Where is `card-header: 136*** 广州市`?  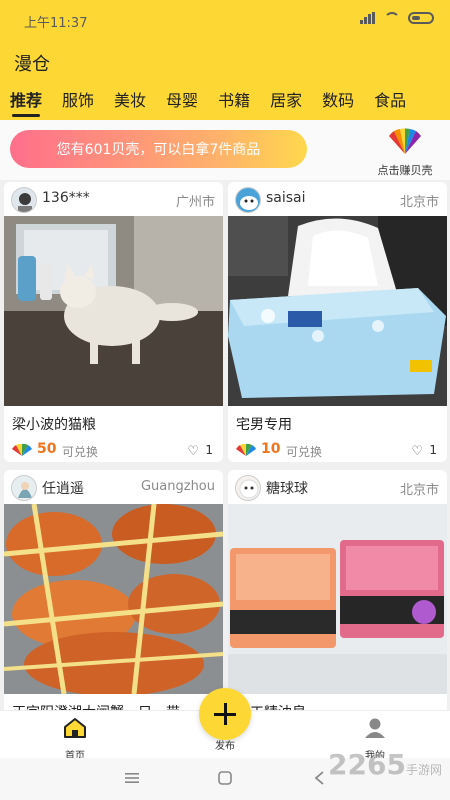
card-header: 136*** 广州市 is located at coordinates (113, 199).